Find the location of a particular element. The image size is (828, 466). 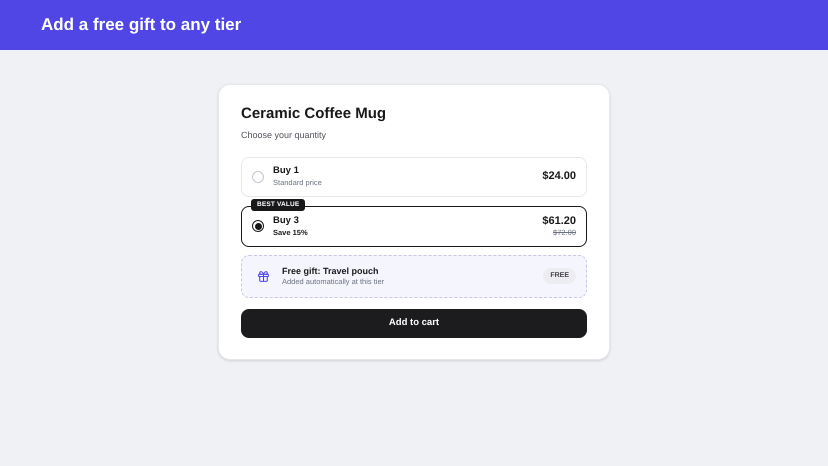

gift-title: Free gift: Travel pouch is located at coordinates (331, 271).